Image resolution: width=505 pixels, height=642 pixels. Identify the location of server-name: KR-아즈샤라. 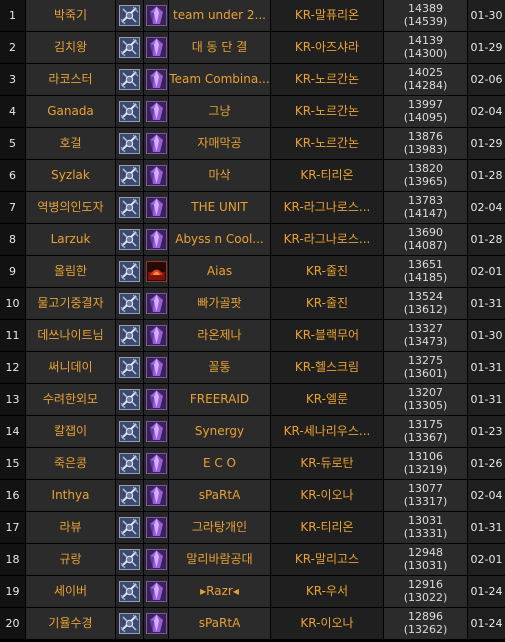
(327, 47).